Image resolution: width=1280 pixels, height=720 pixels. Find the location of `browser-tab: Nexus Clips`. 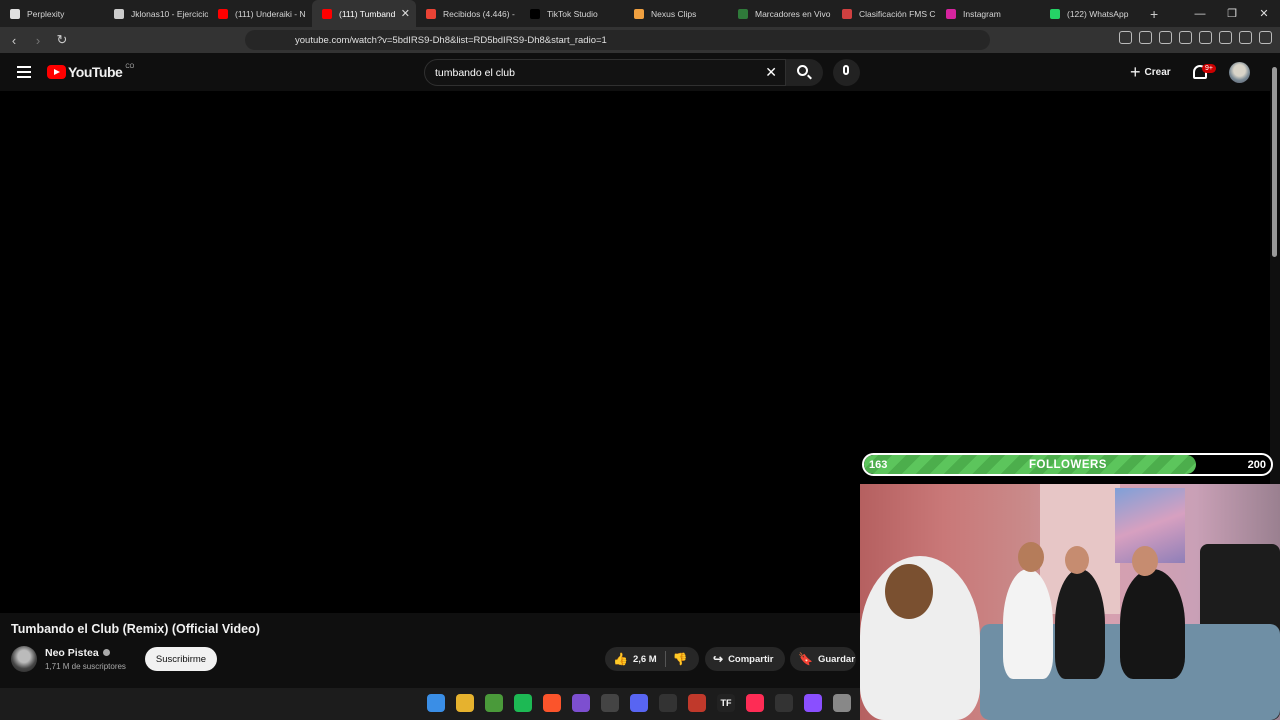

browser-tab: Nexus Clips is located at coordinates (676, 13).